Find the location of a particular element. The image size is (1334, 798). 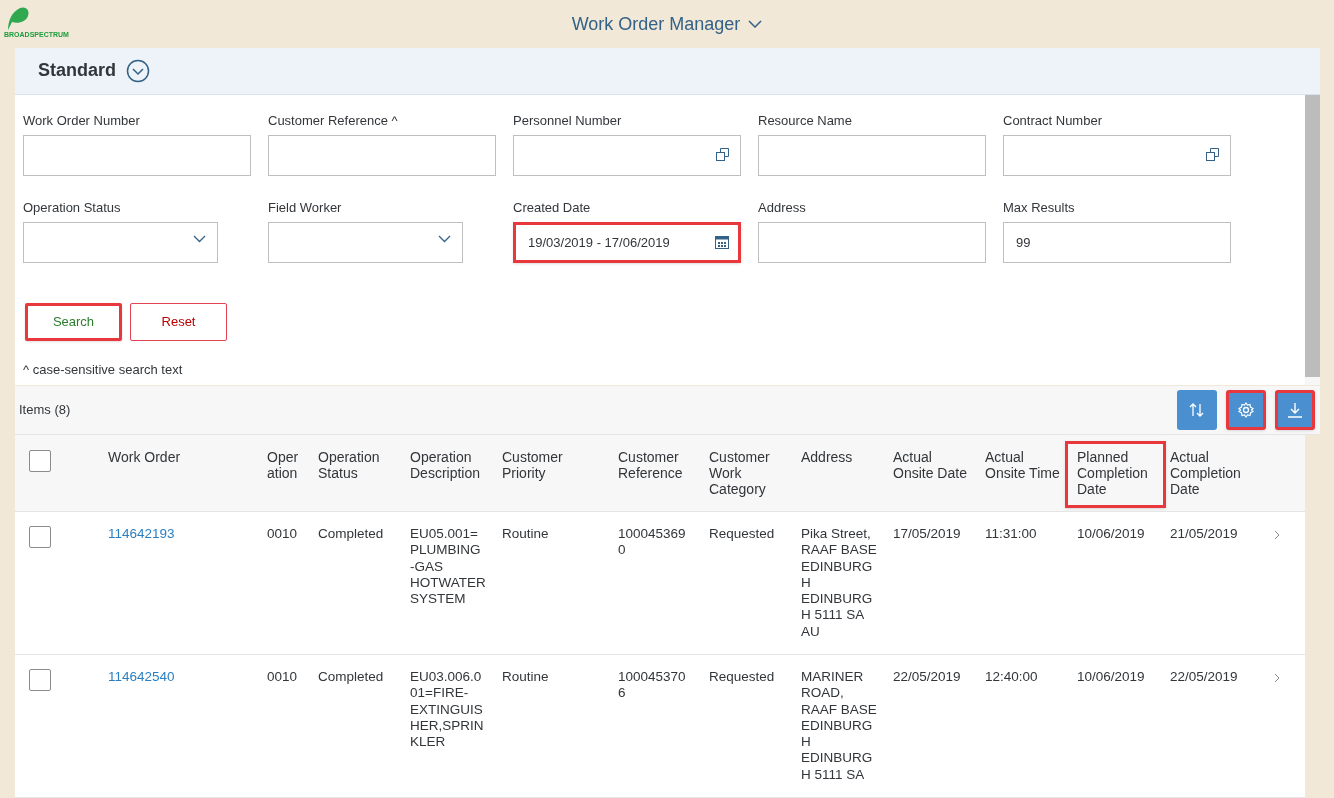

app-title-menu: Work Order Manager is located at coordinates (667, 24).